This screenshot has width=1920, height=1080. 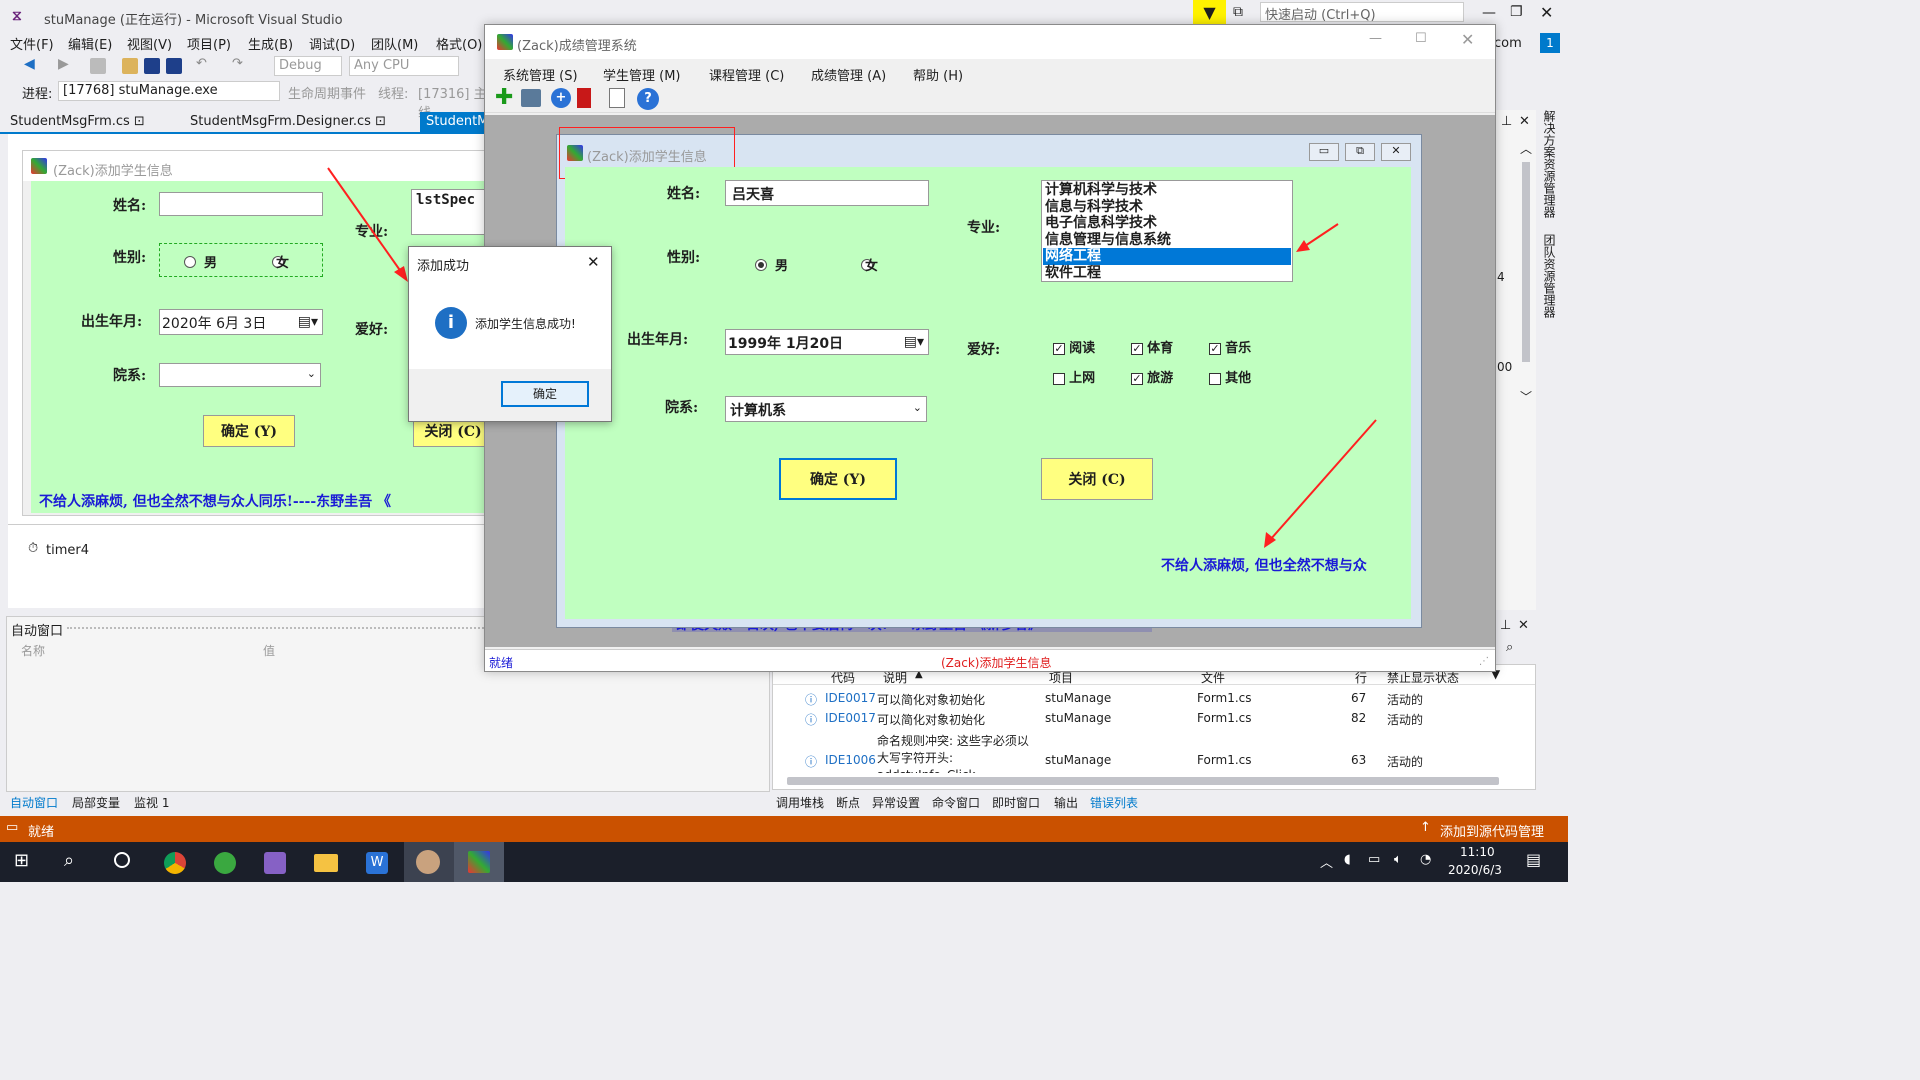 I want to click on tab-immediate-window: 即时窗口, so click(x=1016, y=802).